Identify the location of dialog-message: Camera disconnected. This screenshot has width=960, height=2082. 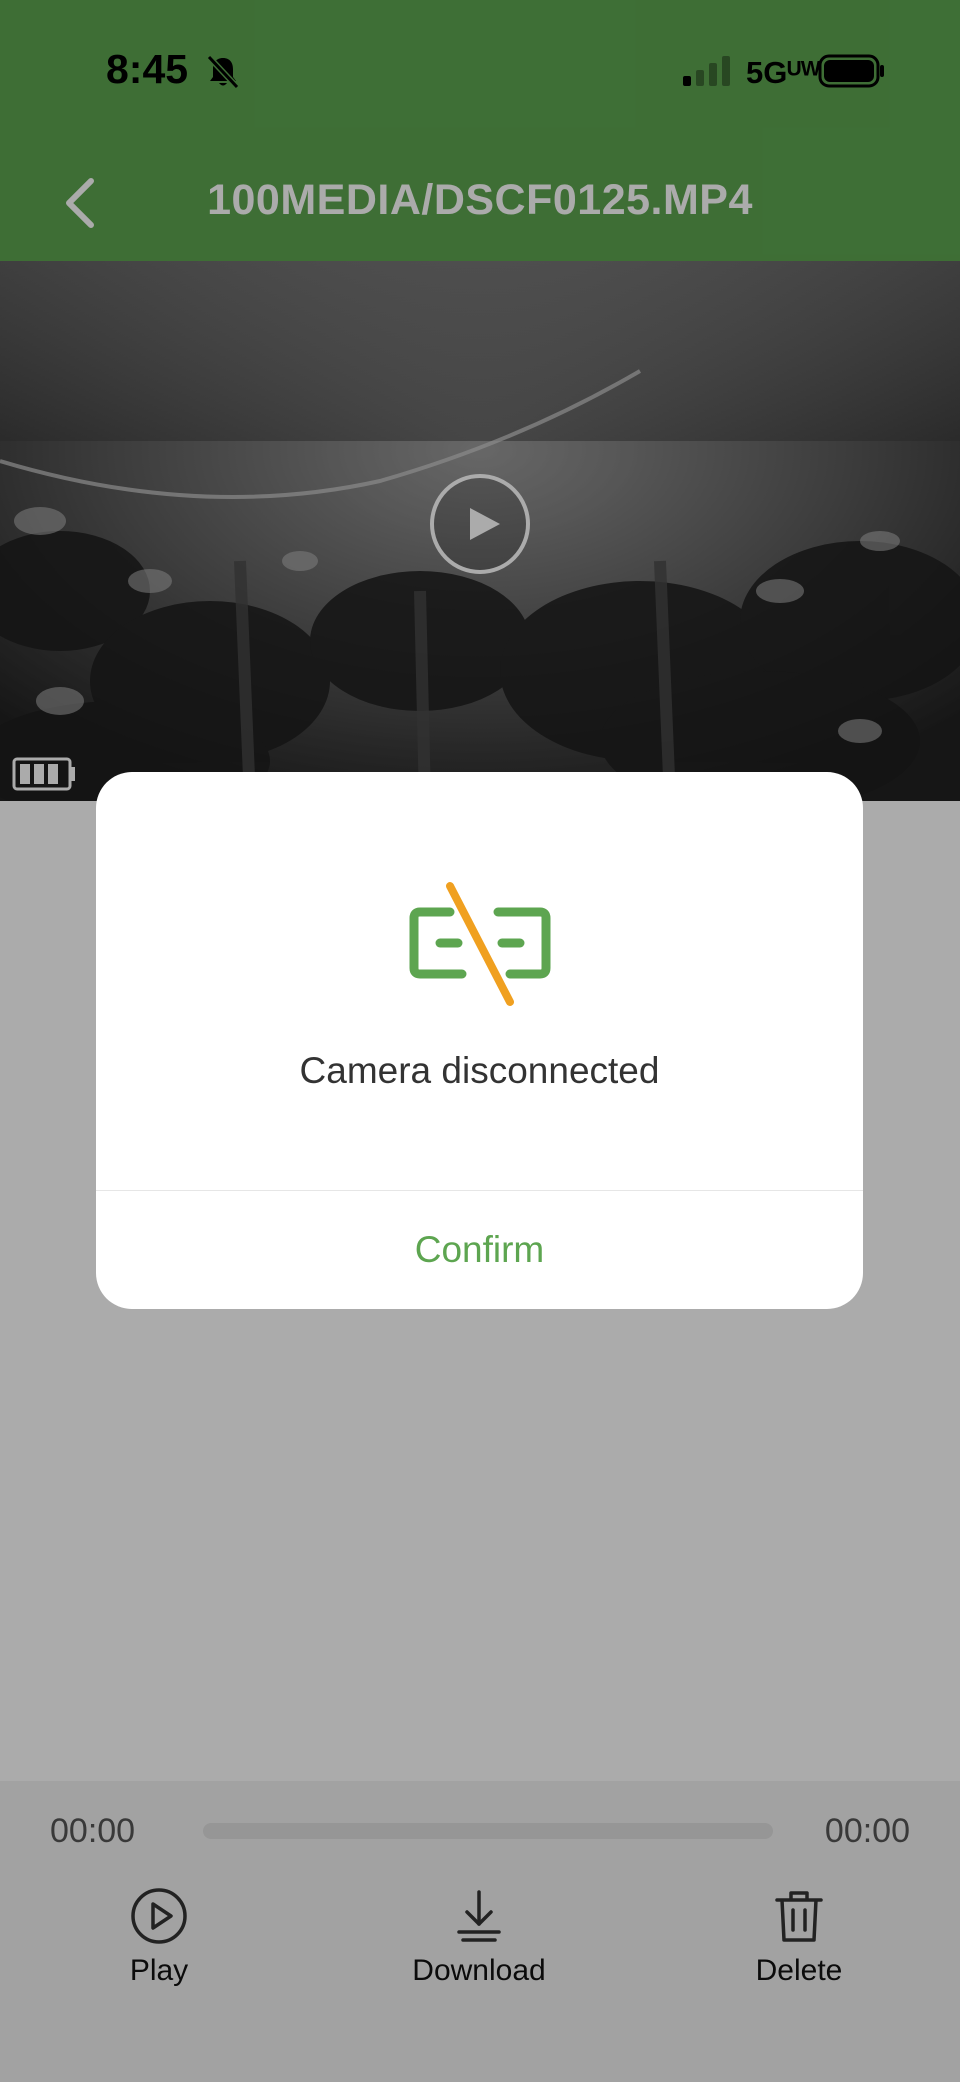
(479, 1070).